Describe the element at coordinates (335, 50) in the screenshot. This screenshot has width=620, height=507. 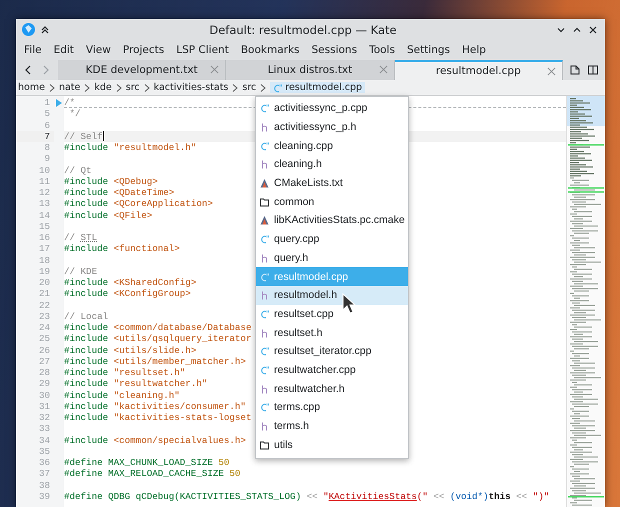
I see `menu-item: Sessions` at that location.